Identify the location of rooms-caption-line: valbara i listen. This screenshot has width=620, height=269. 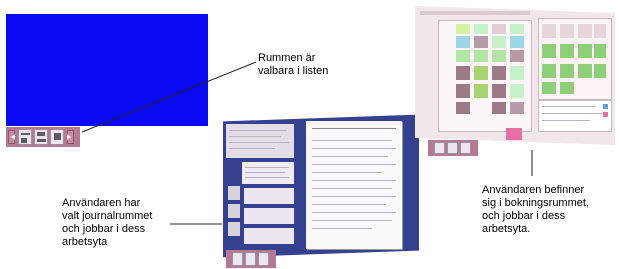
(293, 71).